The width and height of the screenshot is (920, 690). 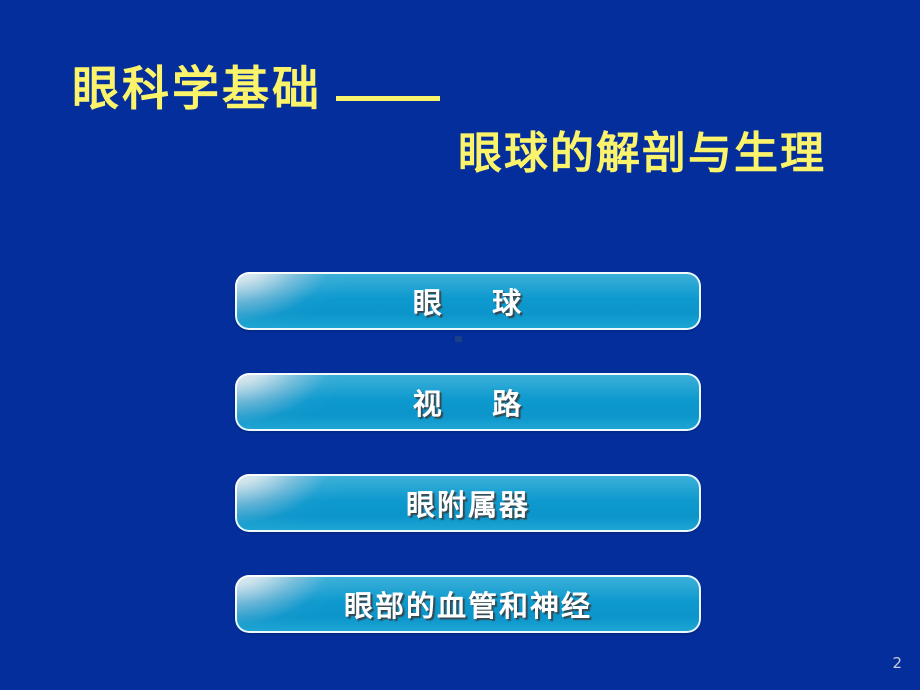 What do you see at coordinates (197, 89) in the screenshot?
I see `slide-title-main: 眼科学基础` at bounding box center [197, 89].